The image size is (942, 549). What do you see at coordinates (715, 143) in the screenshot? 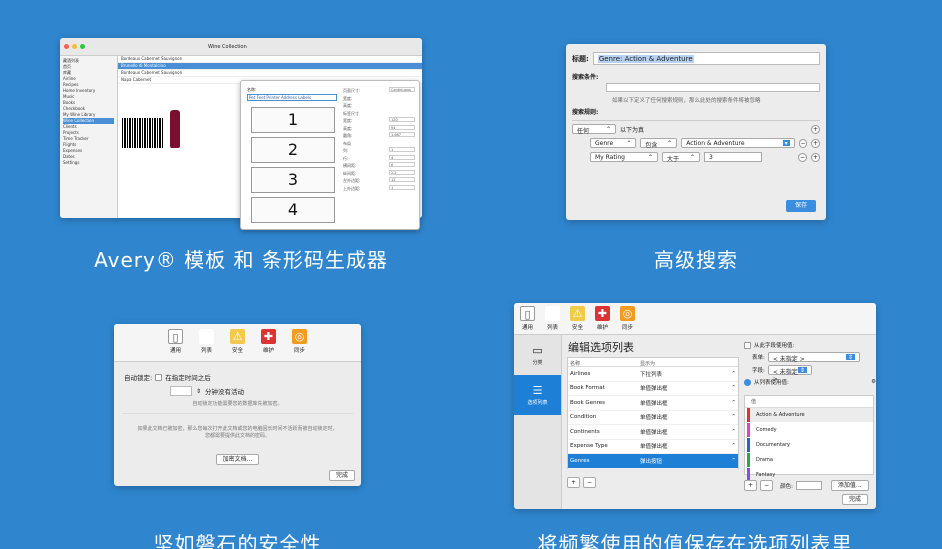
I see `rule1-value: Action & Adventure` at bounding box center [715, 143].